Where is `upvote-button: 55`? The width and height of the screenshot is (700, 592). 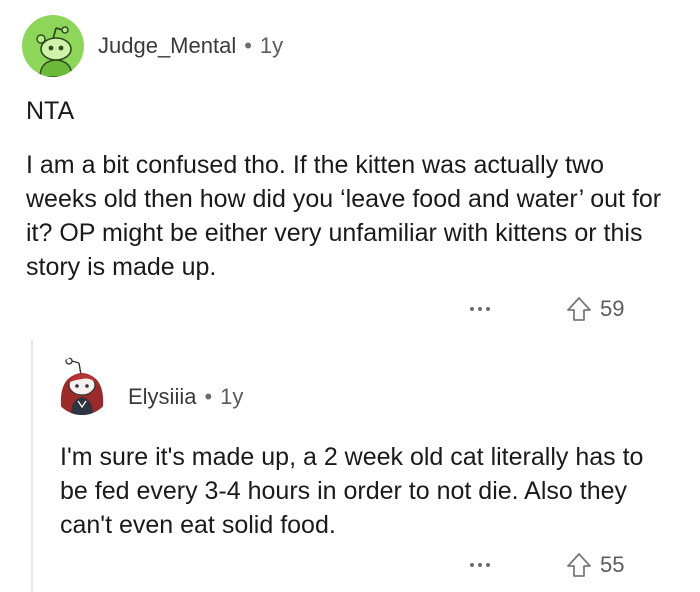 upvote-button: 55 is located at coordinates (595, 565).